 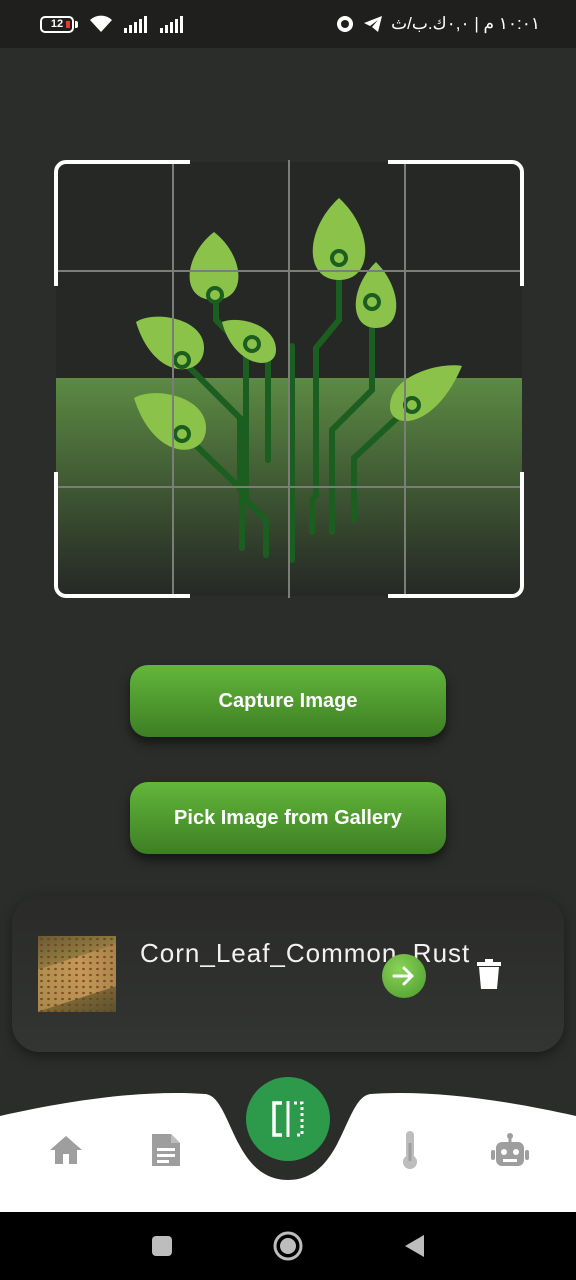 I want to click on recents-button, so click(x=162, y=1246).